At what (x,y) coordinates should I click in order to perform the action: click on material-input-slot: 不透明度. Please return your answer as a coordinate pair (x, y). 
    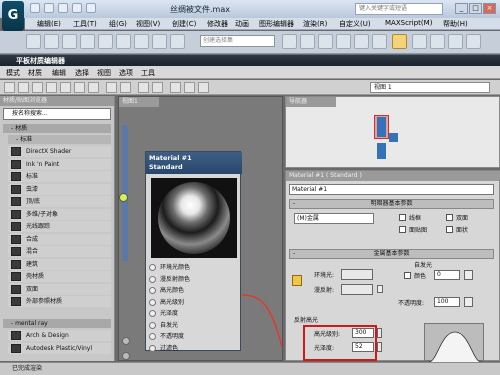
    Looking at the image, I should click on (194, 336).